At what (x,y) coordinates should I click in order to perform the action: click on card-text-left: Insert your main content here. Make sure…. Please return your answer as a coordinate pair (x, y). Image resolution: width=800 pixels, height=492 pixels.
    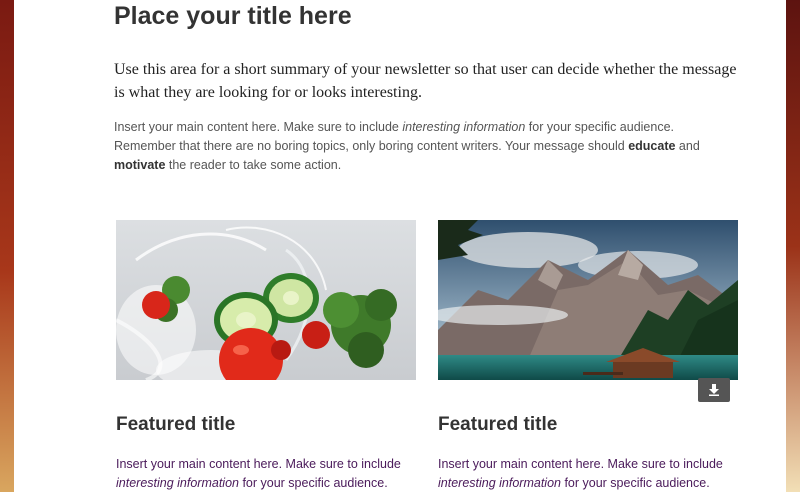
    Looking at the image, I should click on (268, 473).